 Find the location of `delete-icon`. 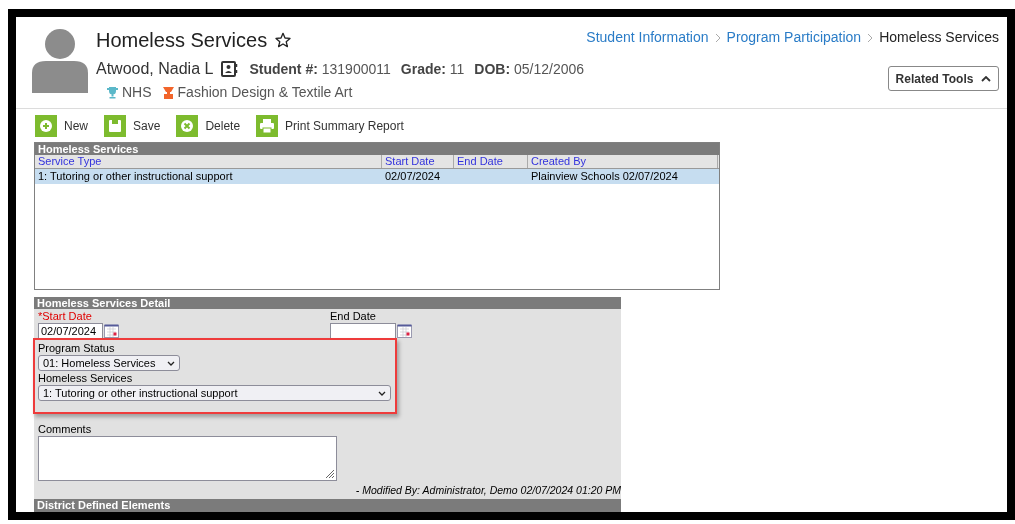

delete-icon is located at coordinates (187, 126).